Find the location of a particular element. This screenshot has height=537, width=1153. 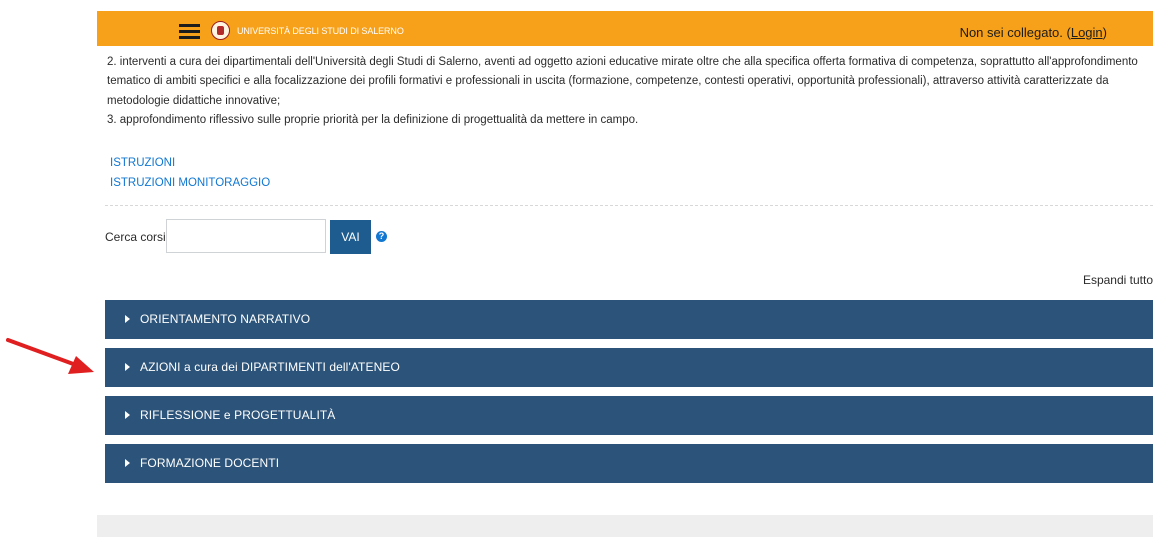

login-link: Login is located at coordinates (1087, 32).